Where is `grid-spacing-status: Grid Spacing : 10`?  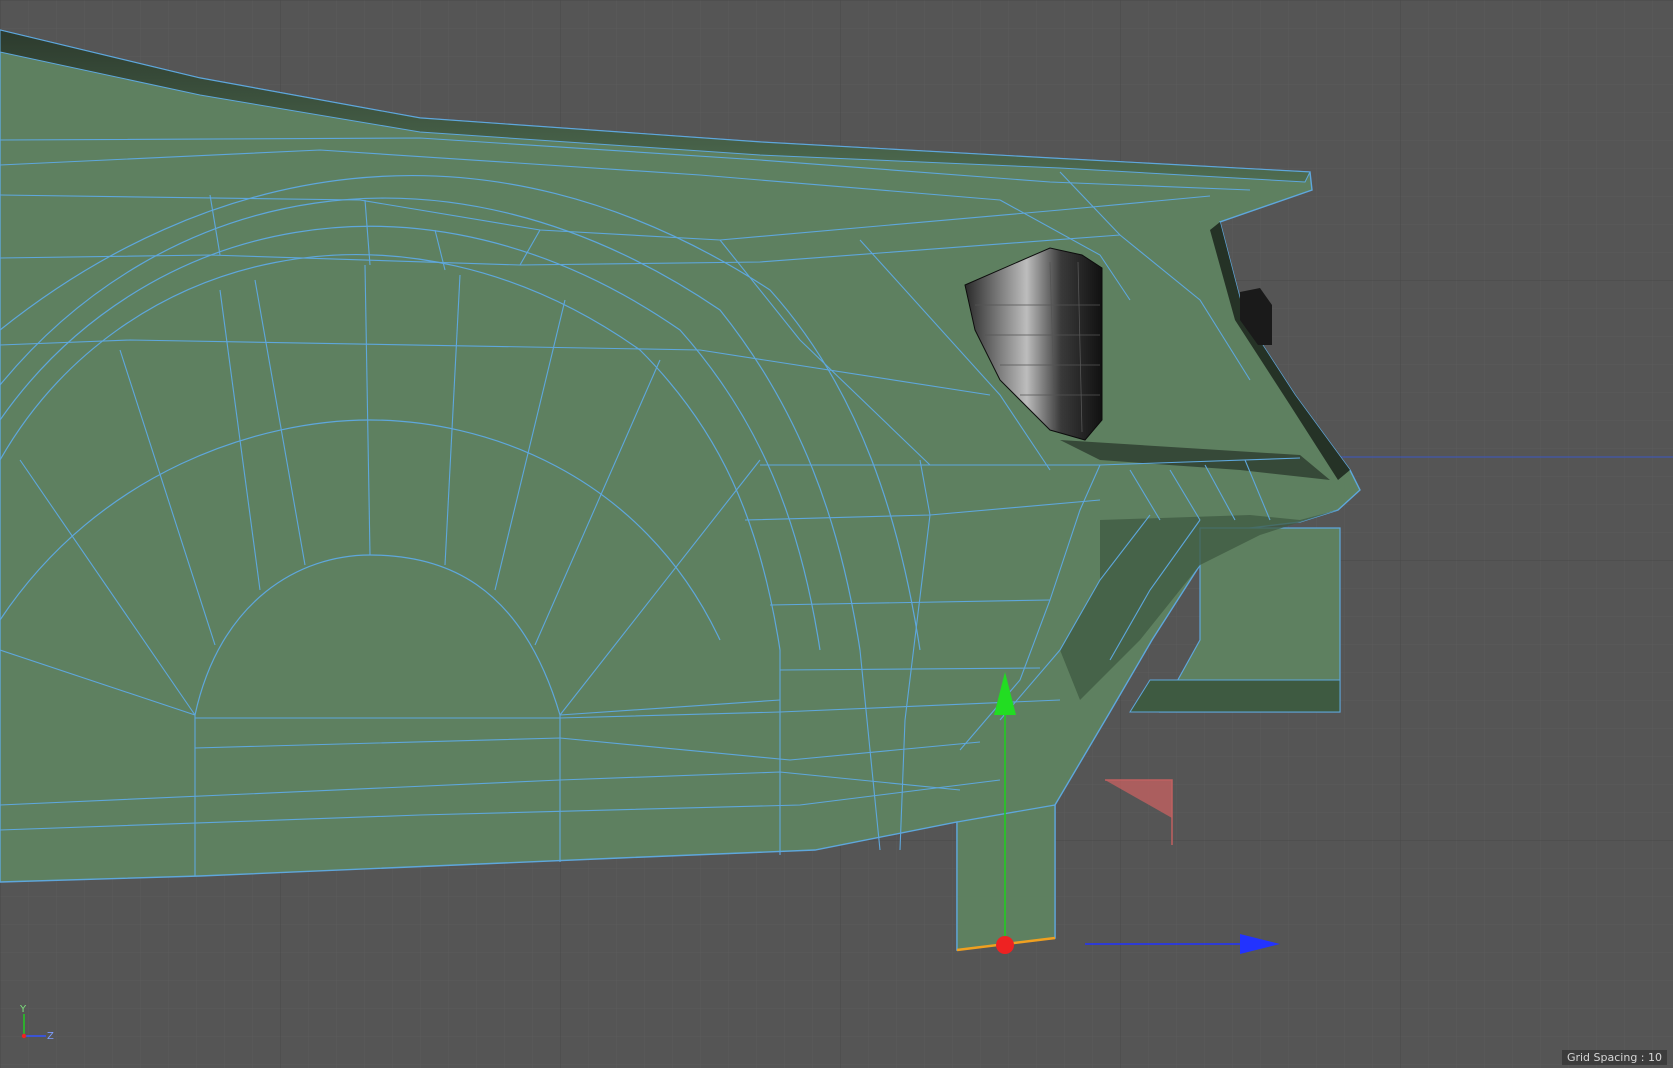
grid-spacing-status: Grid Spacing : 10 is located at coordinates (1614, 1057).